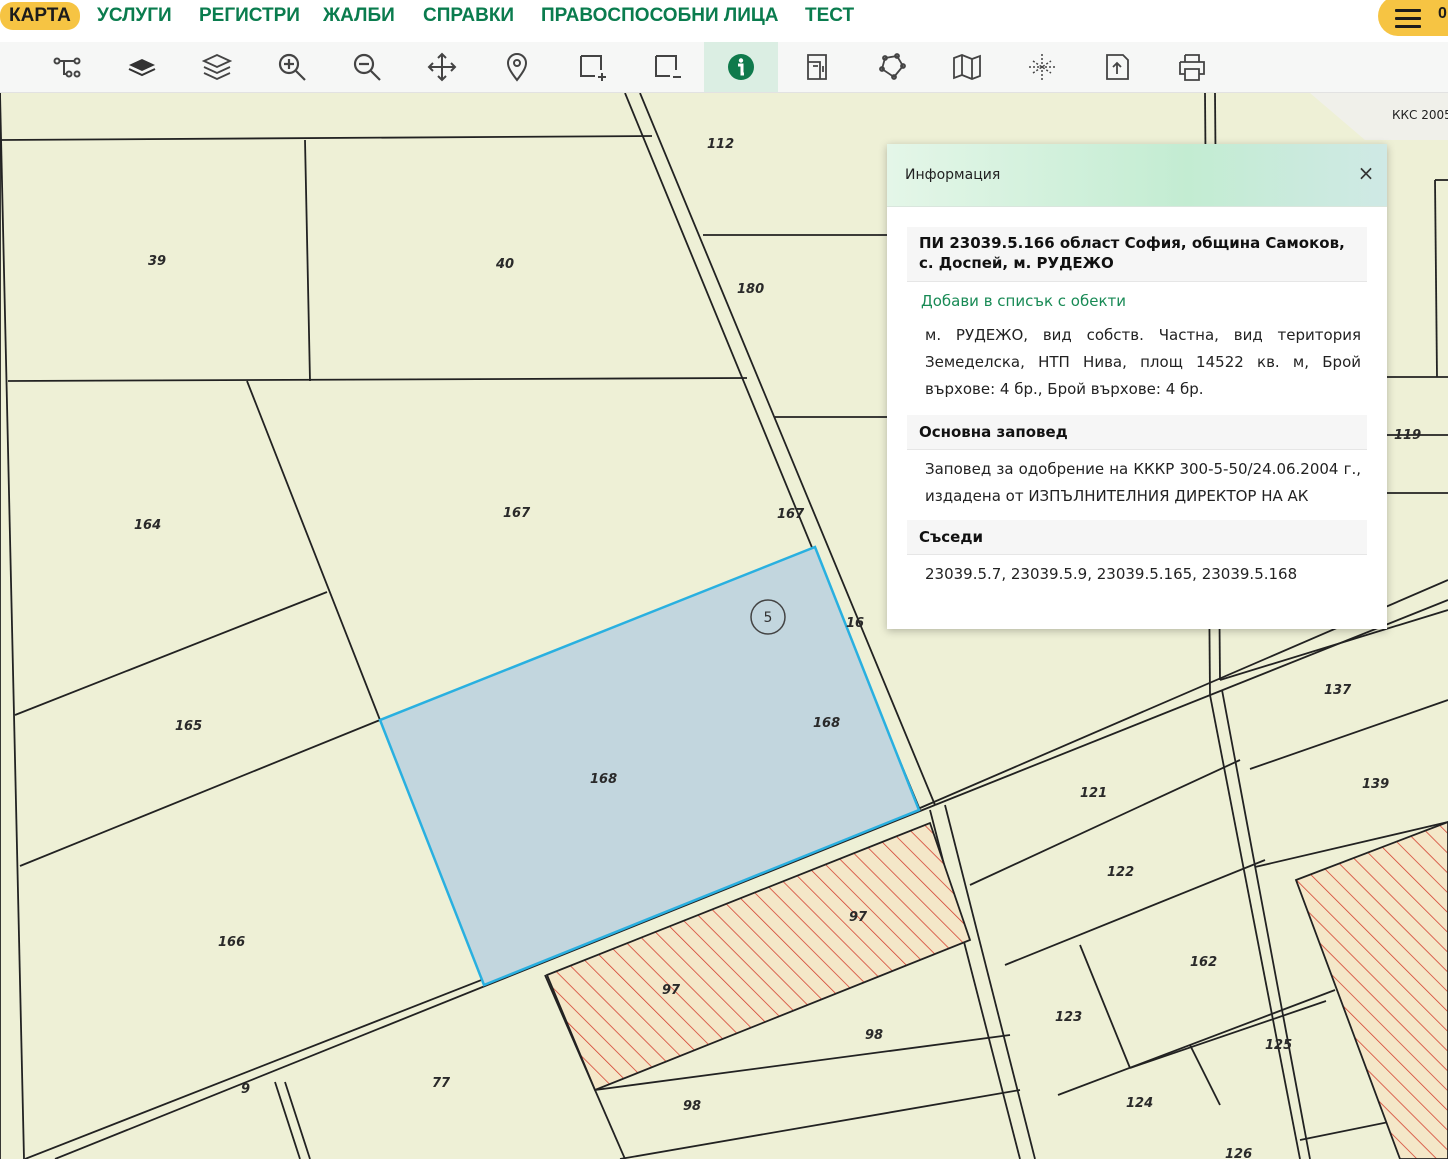  What do you see at coordinates (147, 525) in the screenshot?
I see `parcel-label: 164` at bounding box center [147, 525].